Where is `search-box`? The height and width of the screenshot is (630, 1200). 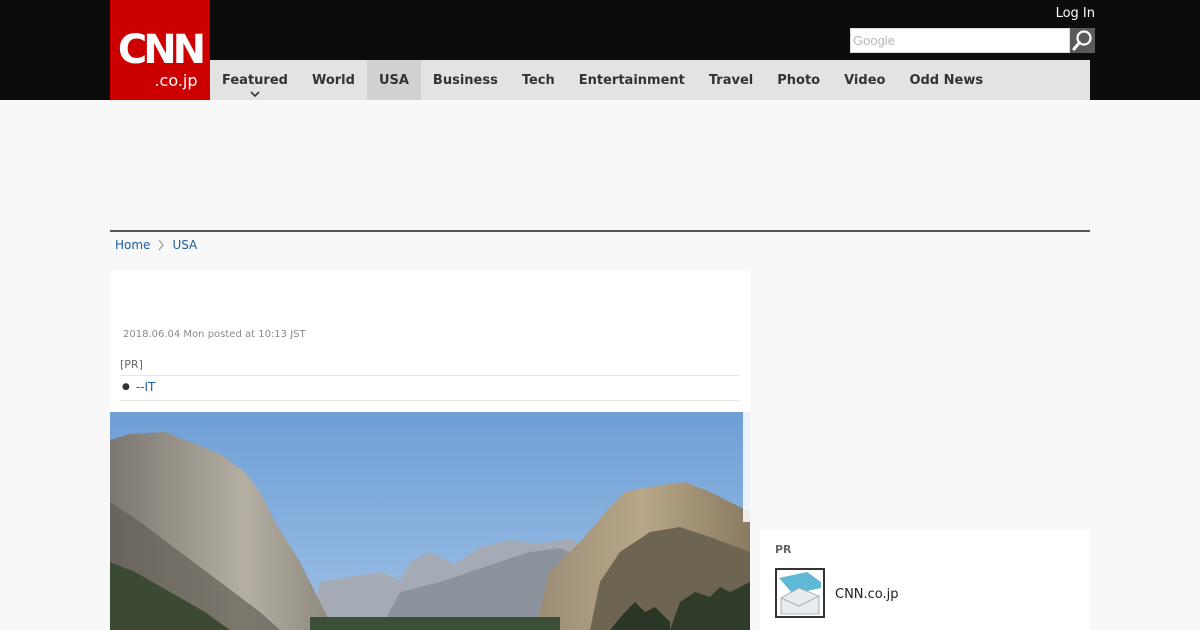 search-box is located at coordinates (972, 40).